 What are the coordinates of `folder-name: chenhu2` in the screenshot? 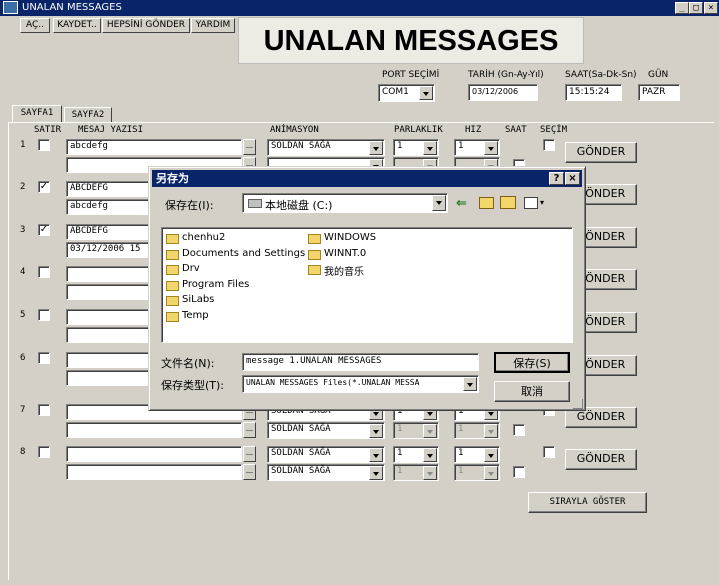 It's located at (204, 237).